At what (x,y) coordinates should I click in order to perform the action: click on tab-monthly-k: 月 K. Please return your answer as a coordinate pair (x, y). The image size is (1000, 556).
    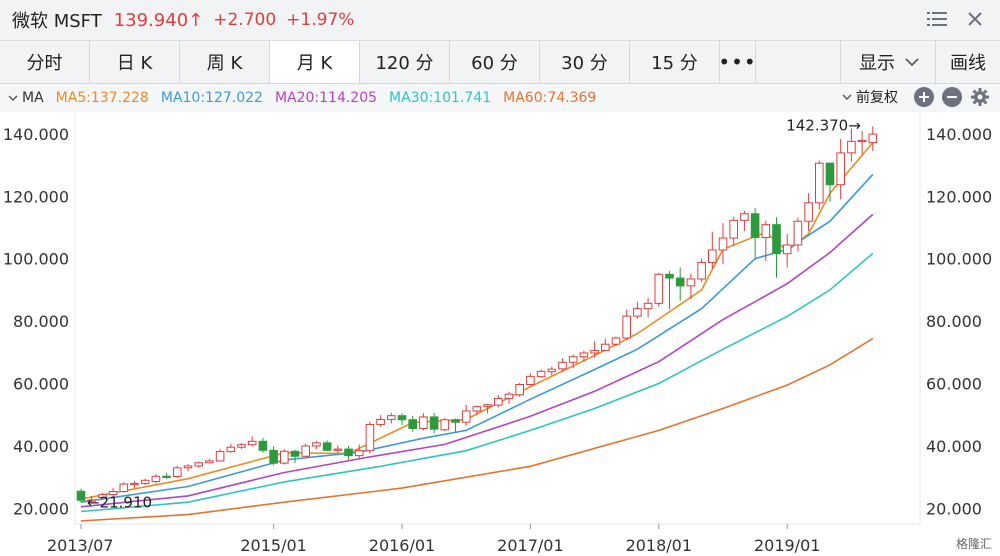
    Looking at the image, I should click on (315, 62).